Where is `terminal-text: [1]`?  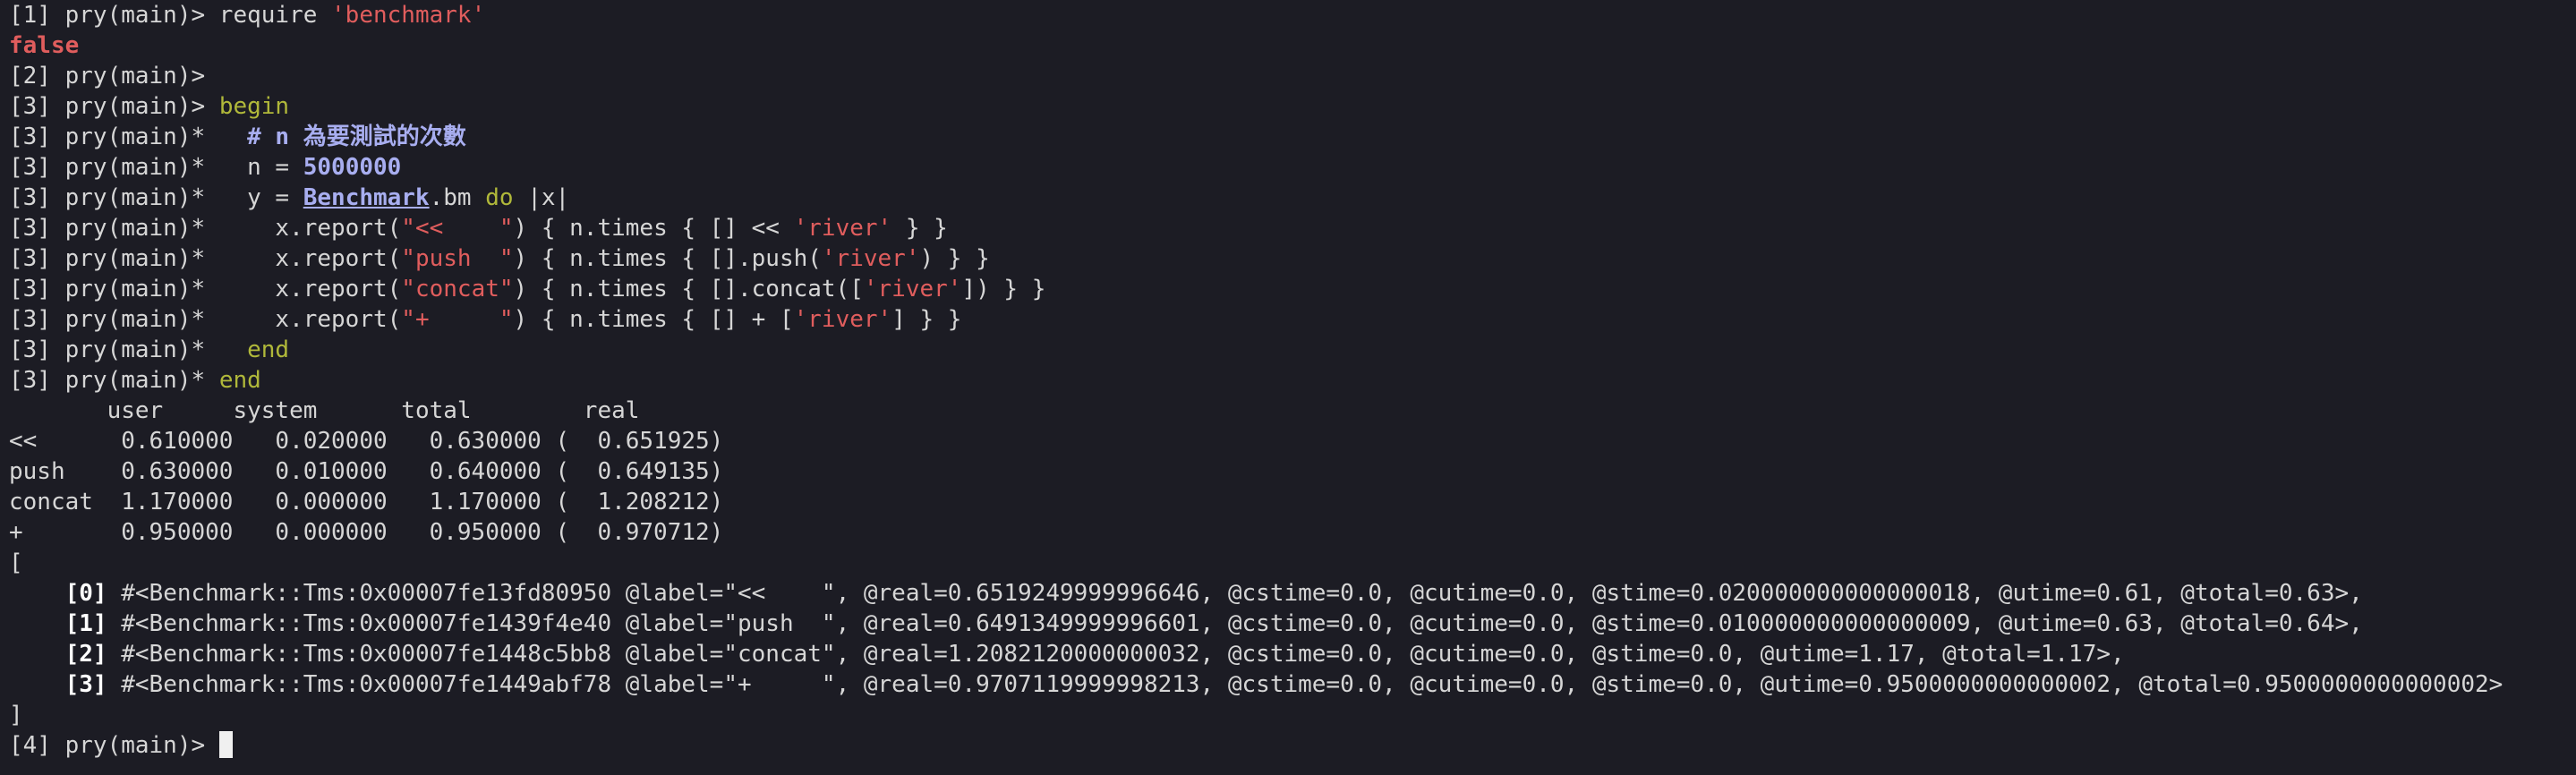 terminal-text: [1] is located at coordinates (85, 623).